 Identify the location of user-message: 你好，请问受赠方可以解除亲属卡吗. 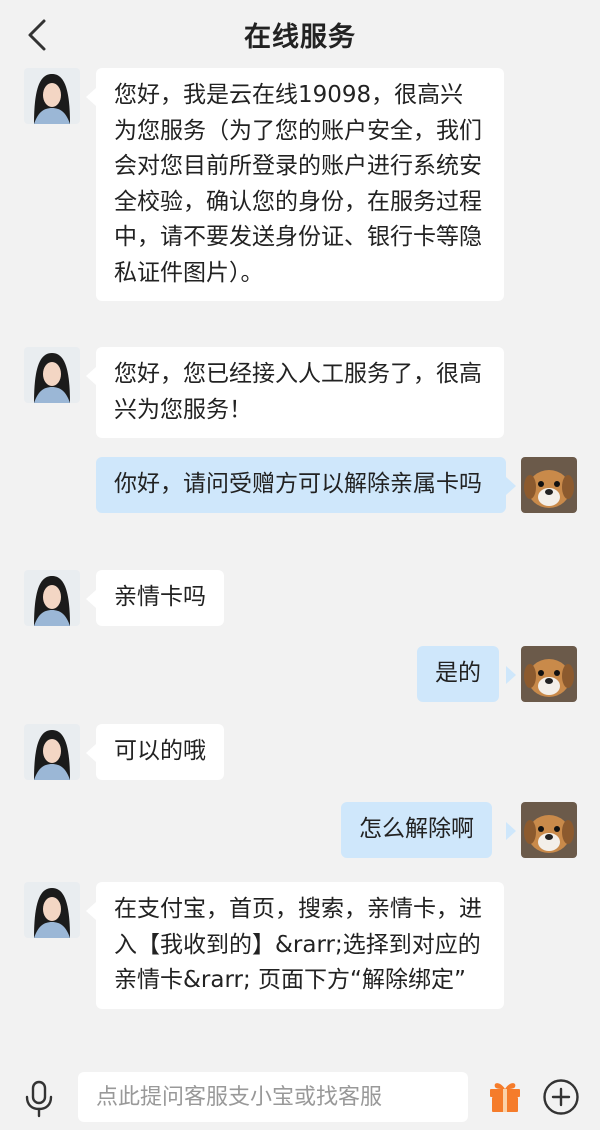
(301, 485).